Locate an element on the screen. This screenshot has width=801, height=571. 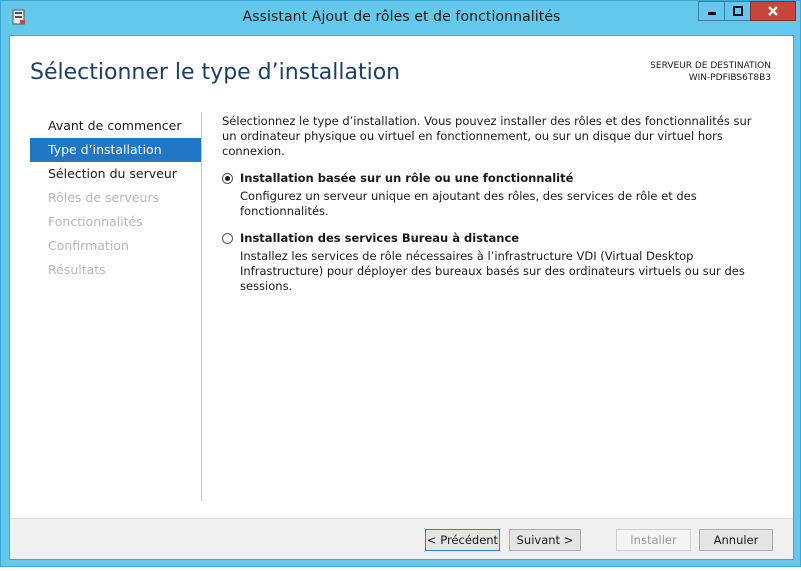
radio-role-based is located at coordinates (227, 178).